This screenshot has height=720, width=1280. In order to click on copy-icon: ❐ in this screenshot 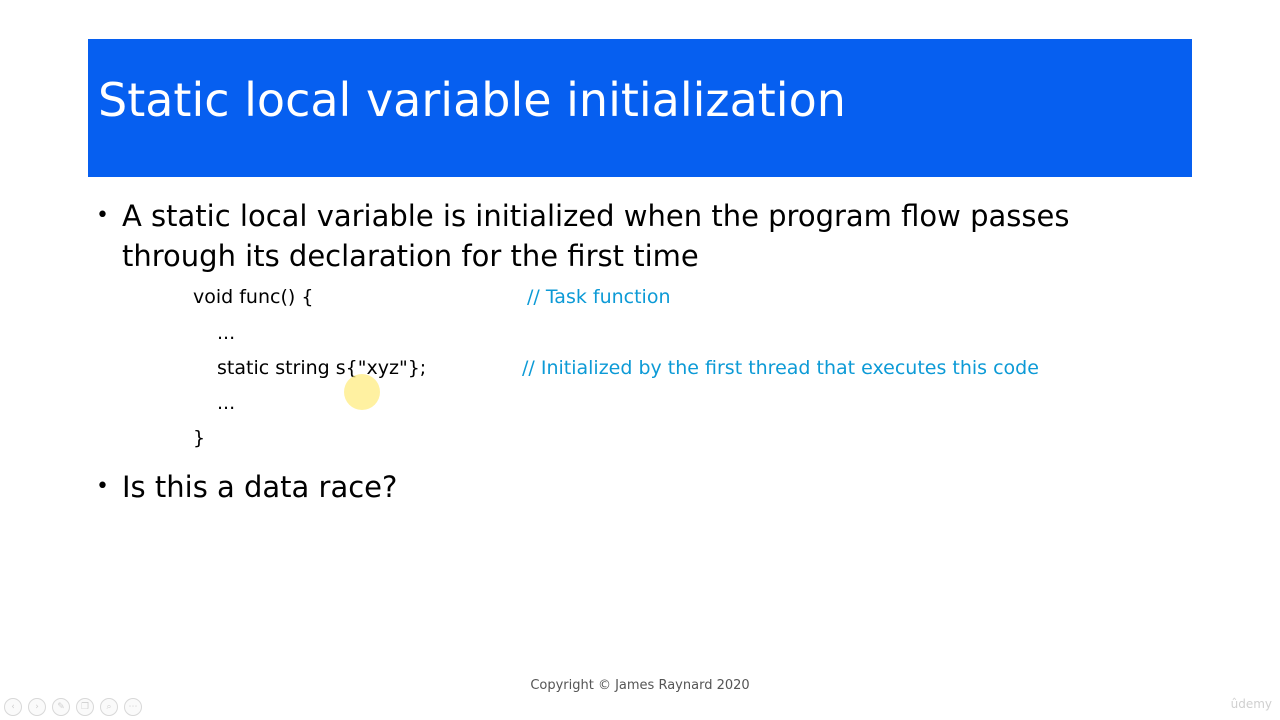, I will do `click(85, 707)`.